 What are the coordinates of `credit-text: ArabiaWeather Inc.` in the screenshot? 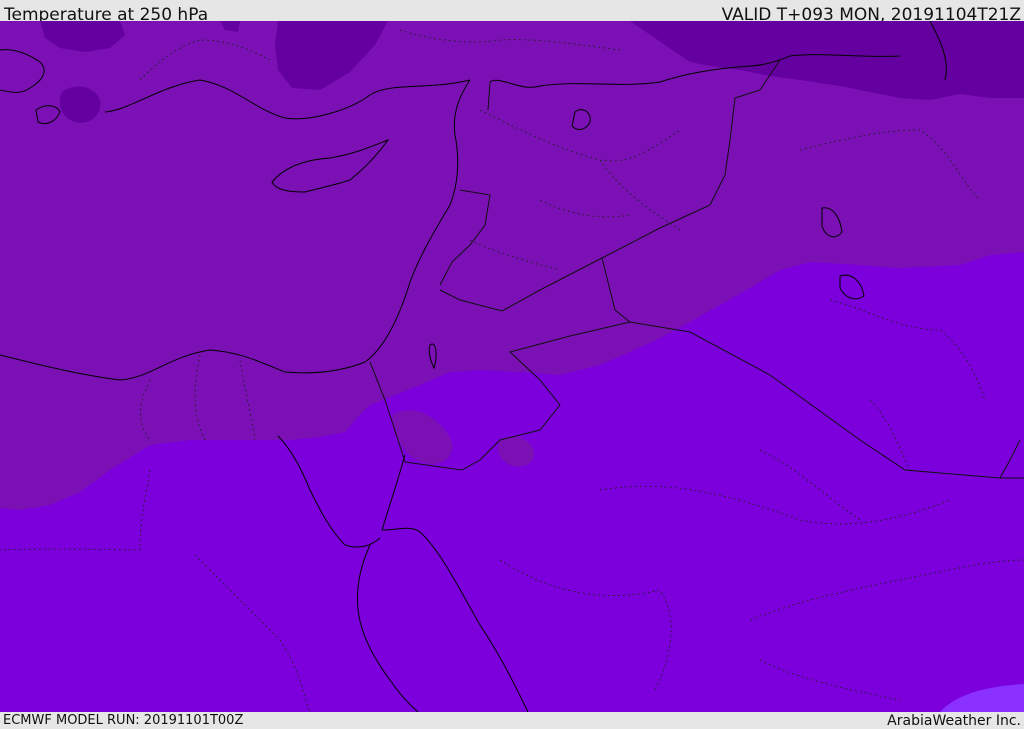 It's located at (954, 721).